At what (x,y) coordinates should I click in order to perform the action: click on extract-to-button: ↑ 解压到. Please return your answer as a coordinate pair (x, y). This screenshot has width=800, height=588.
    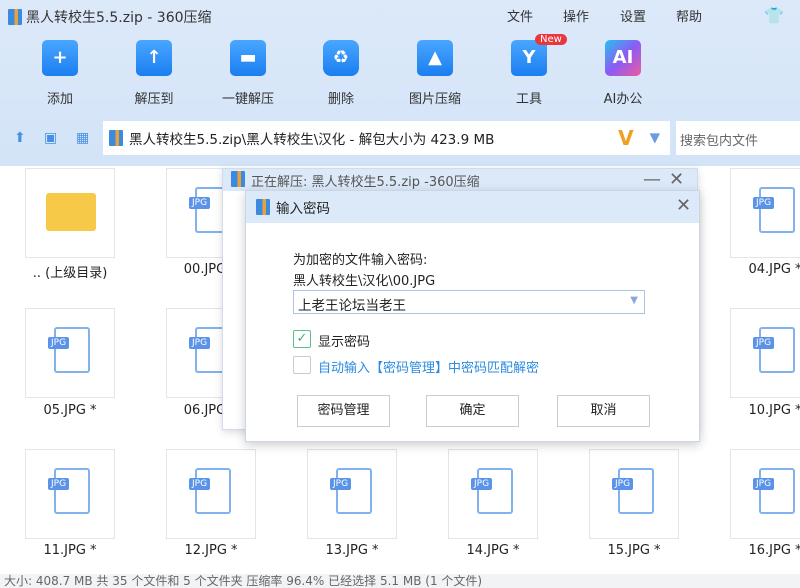
    Looking at the image, I should click on (154, 73).